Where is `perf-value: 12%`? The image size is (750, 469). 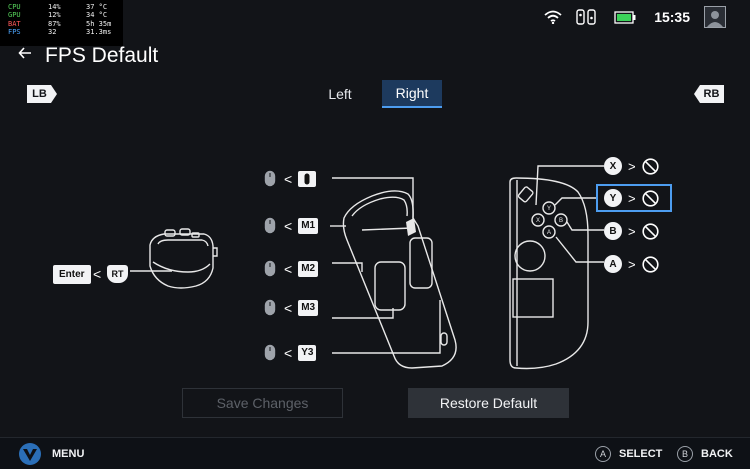
perf-value: 12% is located at coordinates (54, 15).